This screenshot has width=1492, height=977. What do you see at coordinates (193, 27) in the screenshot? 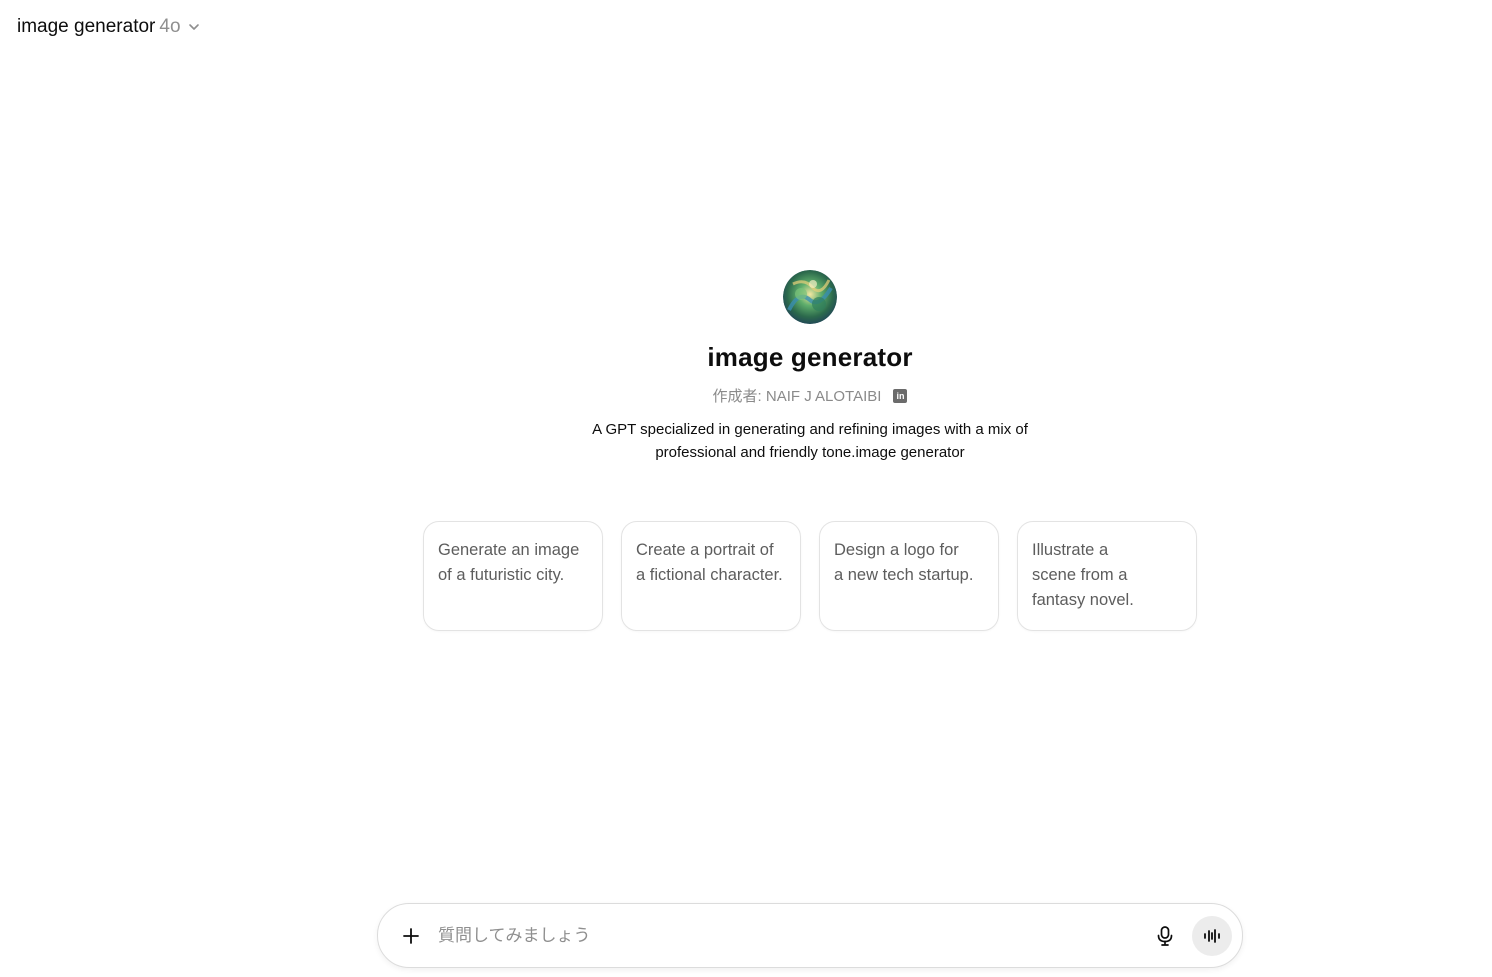
I see `chevron-down-icon` at bounding box center [193, 27].